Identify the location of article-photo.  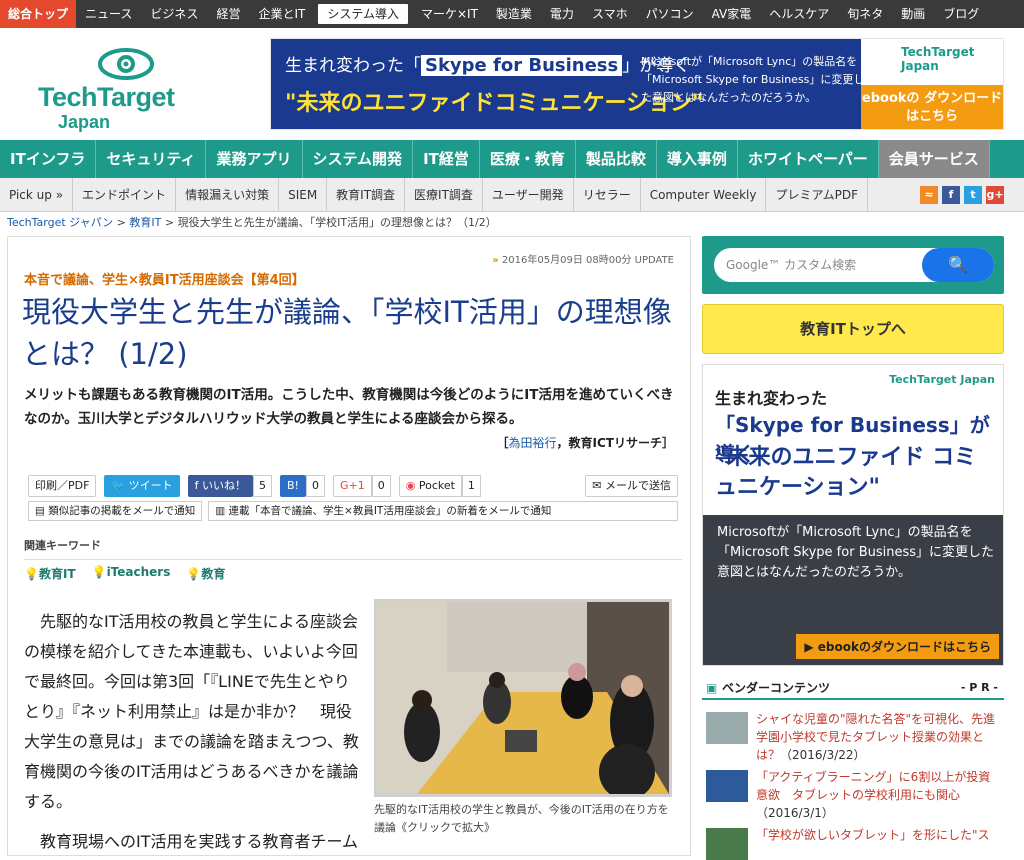
(523, 698).